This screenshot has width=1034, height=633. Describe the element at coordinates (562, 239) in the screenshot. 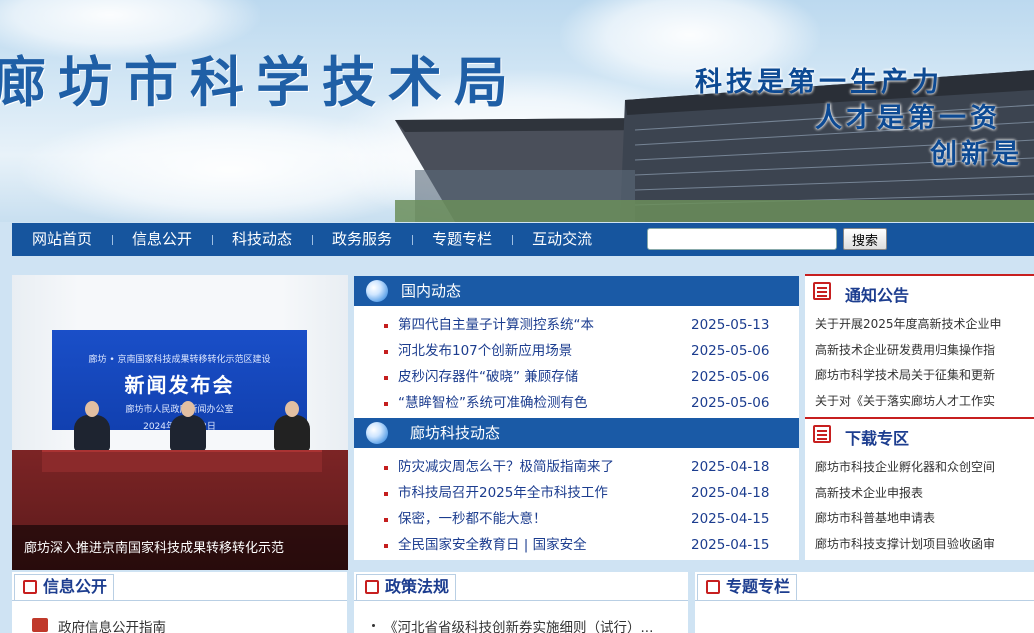

I see `nav-interaction: 互动交流` at that location.